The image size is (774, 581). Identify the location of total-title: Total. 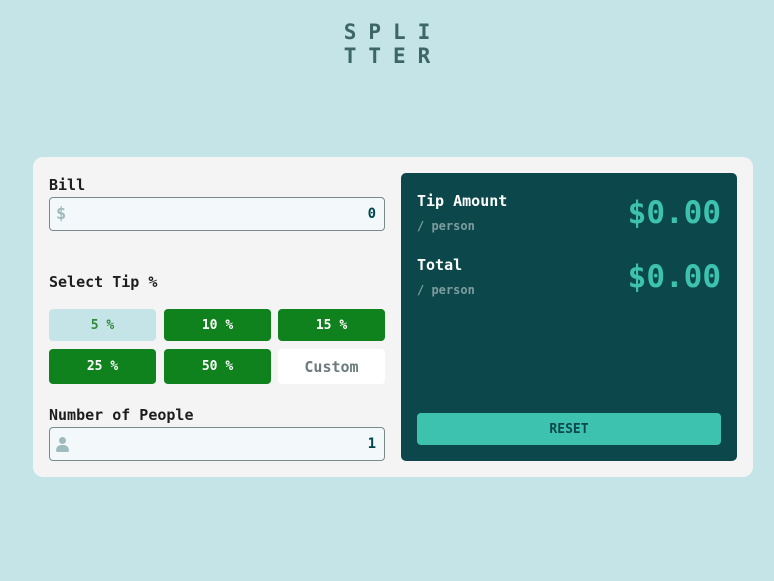
(440, 265).